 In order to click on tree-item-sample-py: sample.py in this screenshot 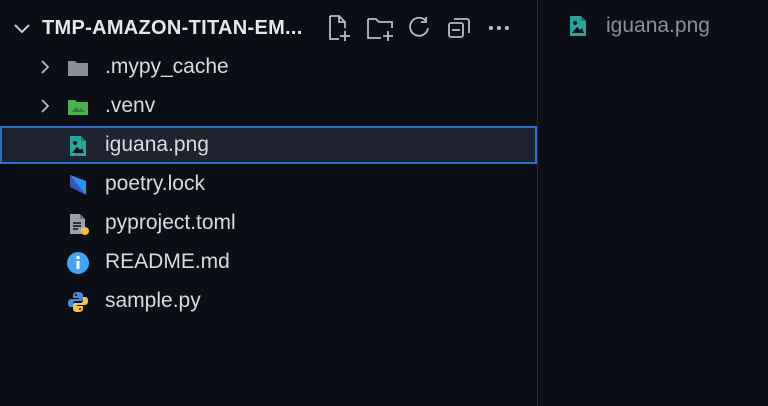, I will do `click(268, 301)`.